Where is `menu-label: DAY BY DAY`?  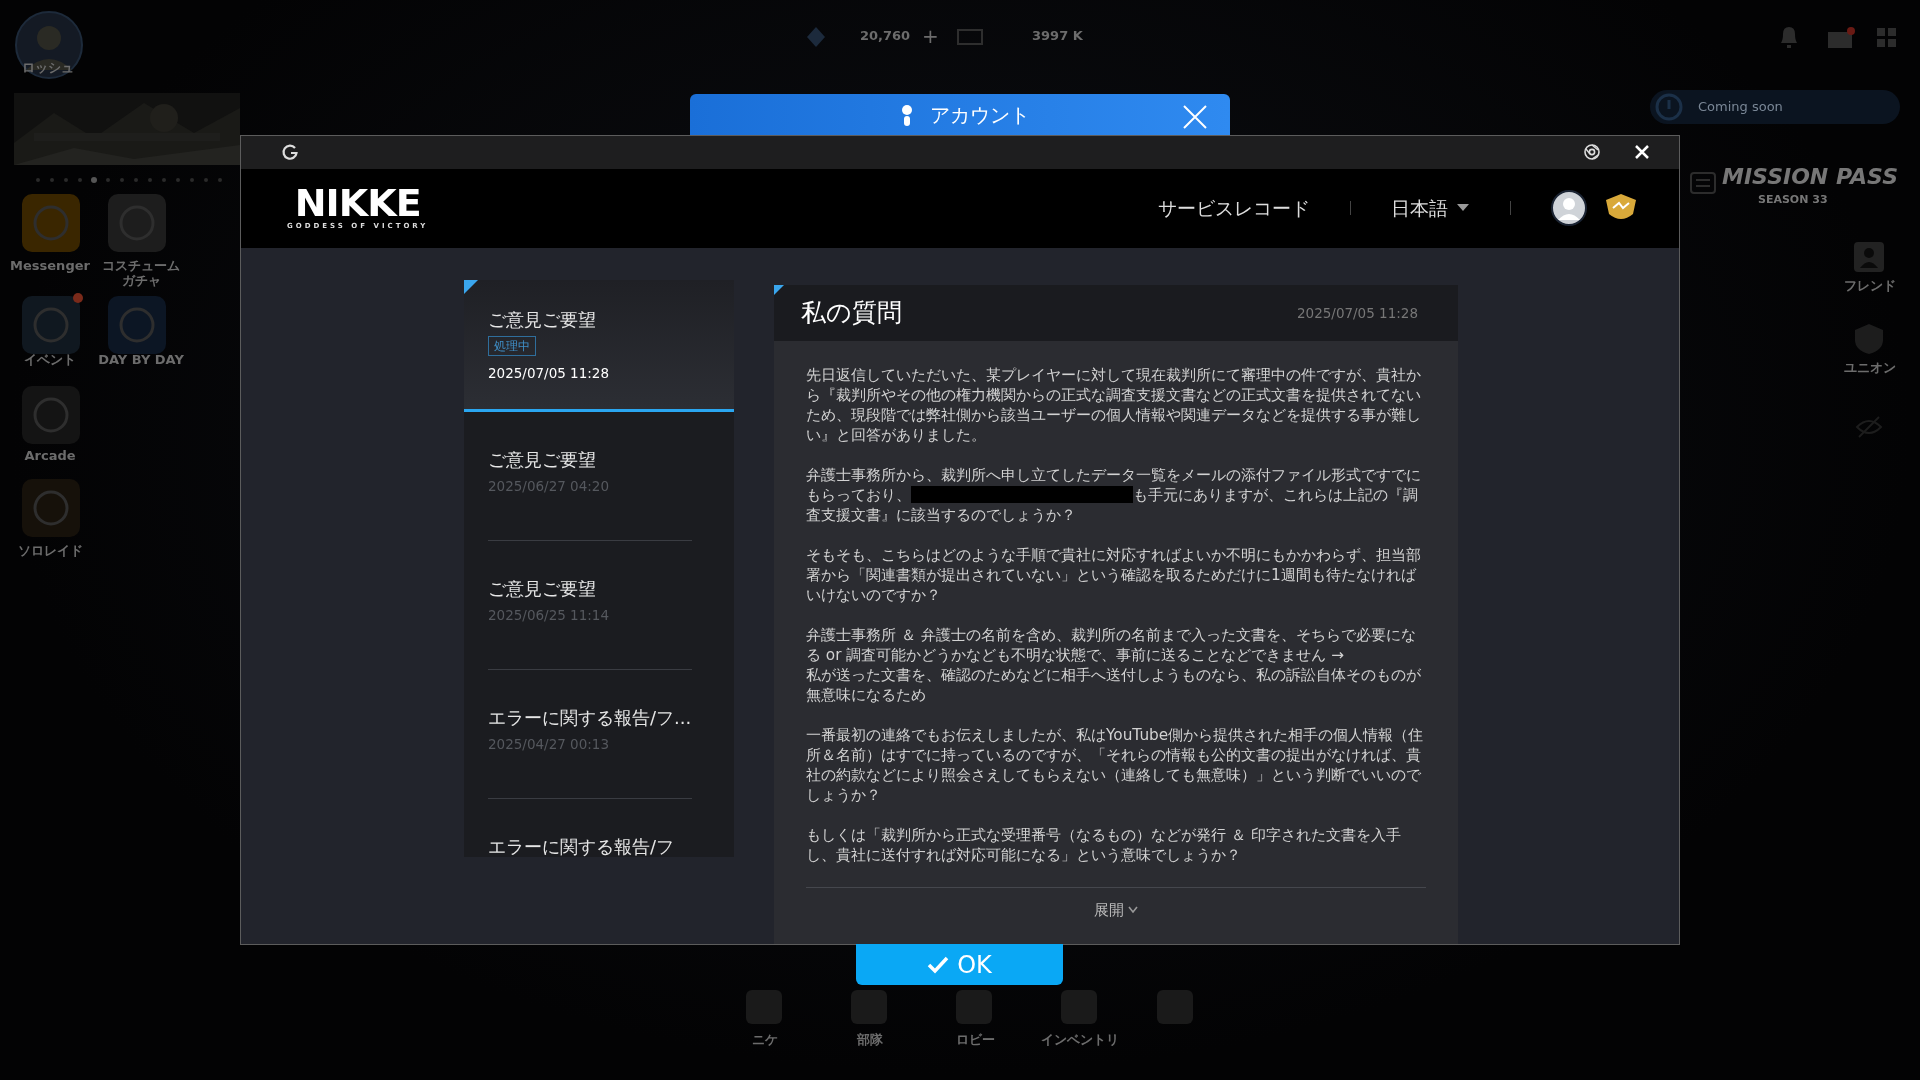
menu-label: DAY BY DAY is located at coordinates (141, 359).